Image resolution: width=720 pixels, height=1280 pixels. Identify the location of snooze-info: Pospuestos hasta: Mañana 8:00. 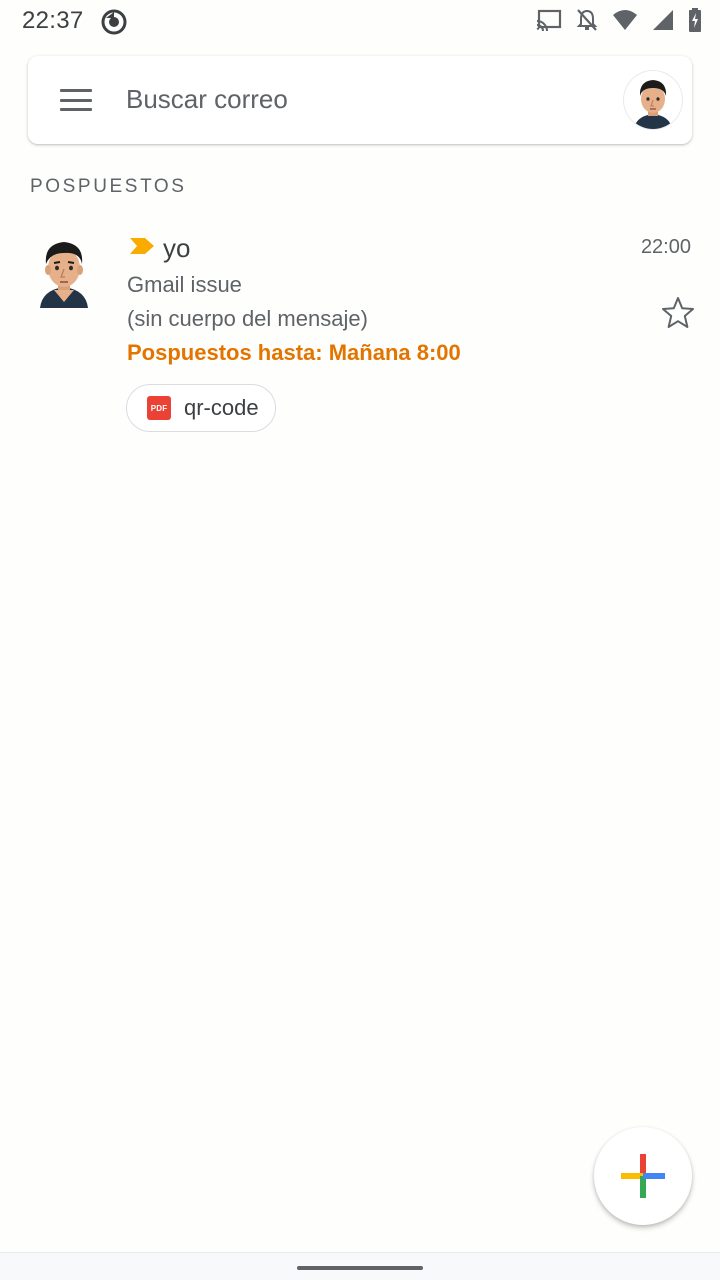
(294, 352).